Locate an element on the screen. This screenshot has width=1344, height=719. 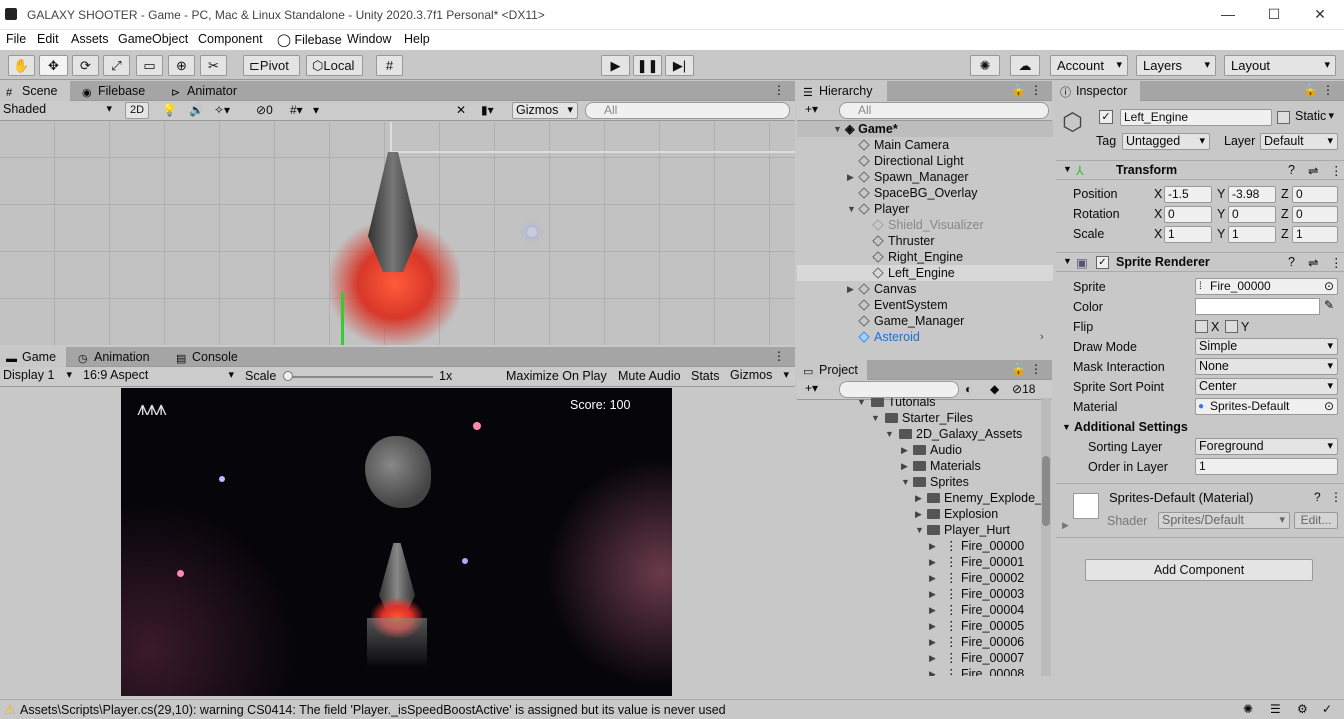
hidden-packages-icon: ⊘18 is located at coordinates (1023, 389).